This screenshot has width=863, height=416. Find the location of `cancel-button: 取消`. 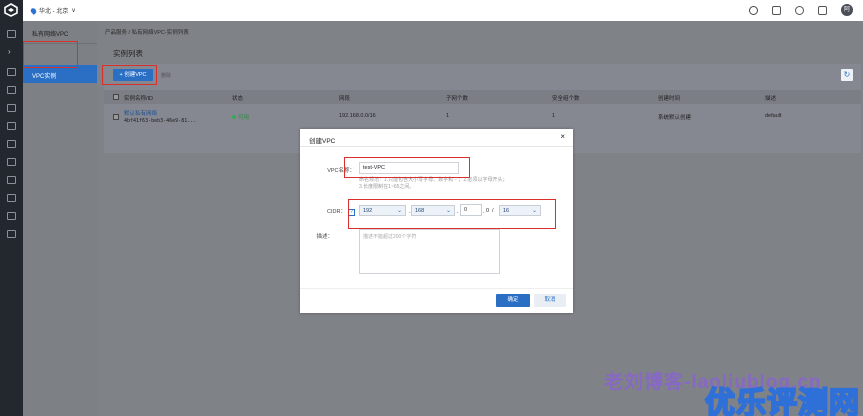

cancel-button: 取消 is located at coordinates (550, 300).